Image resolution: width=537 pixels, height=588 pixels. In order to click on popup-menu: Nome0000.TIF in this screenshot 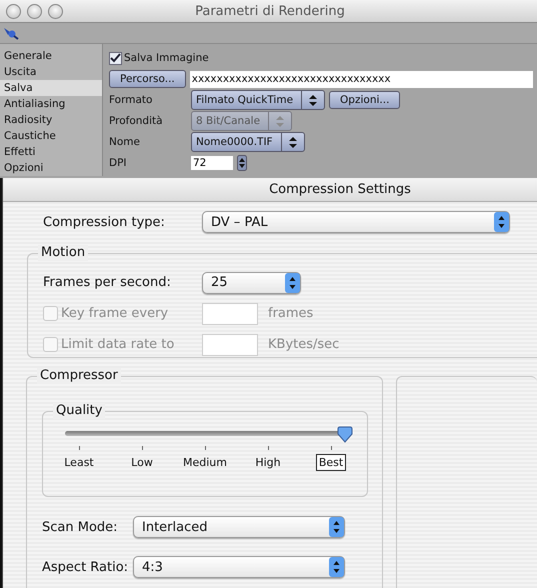, I will do `click(248, 142)`.